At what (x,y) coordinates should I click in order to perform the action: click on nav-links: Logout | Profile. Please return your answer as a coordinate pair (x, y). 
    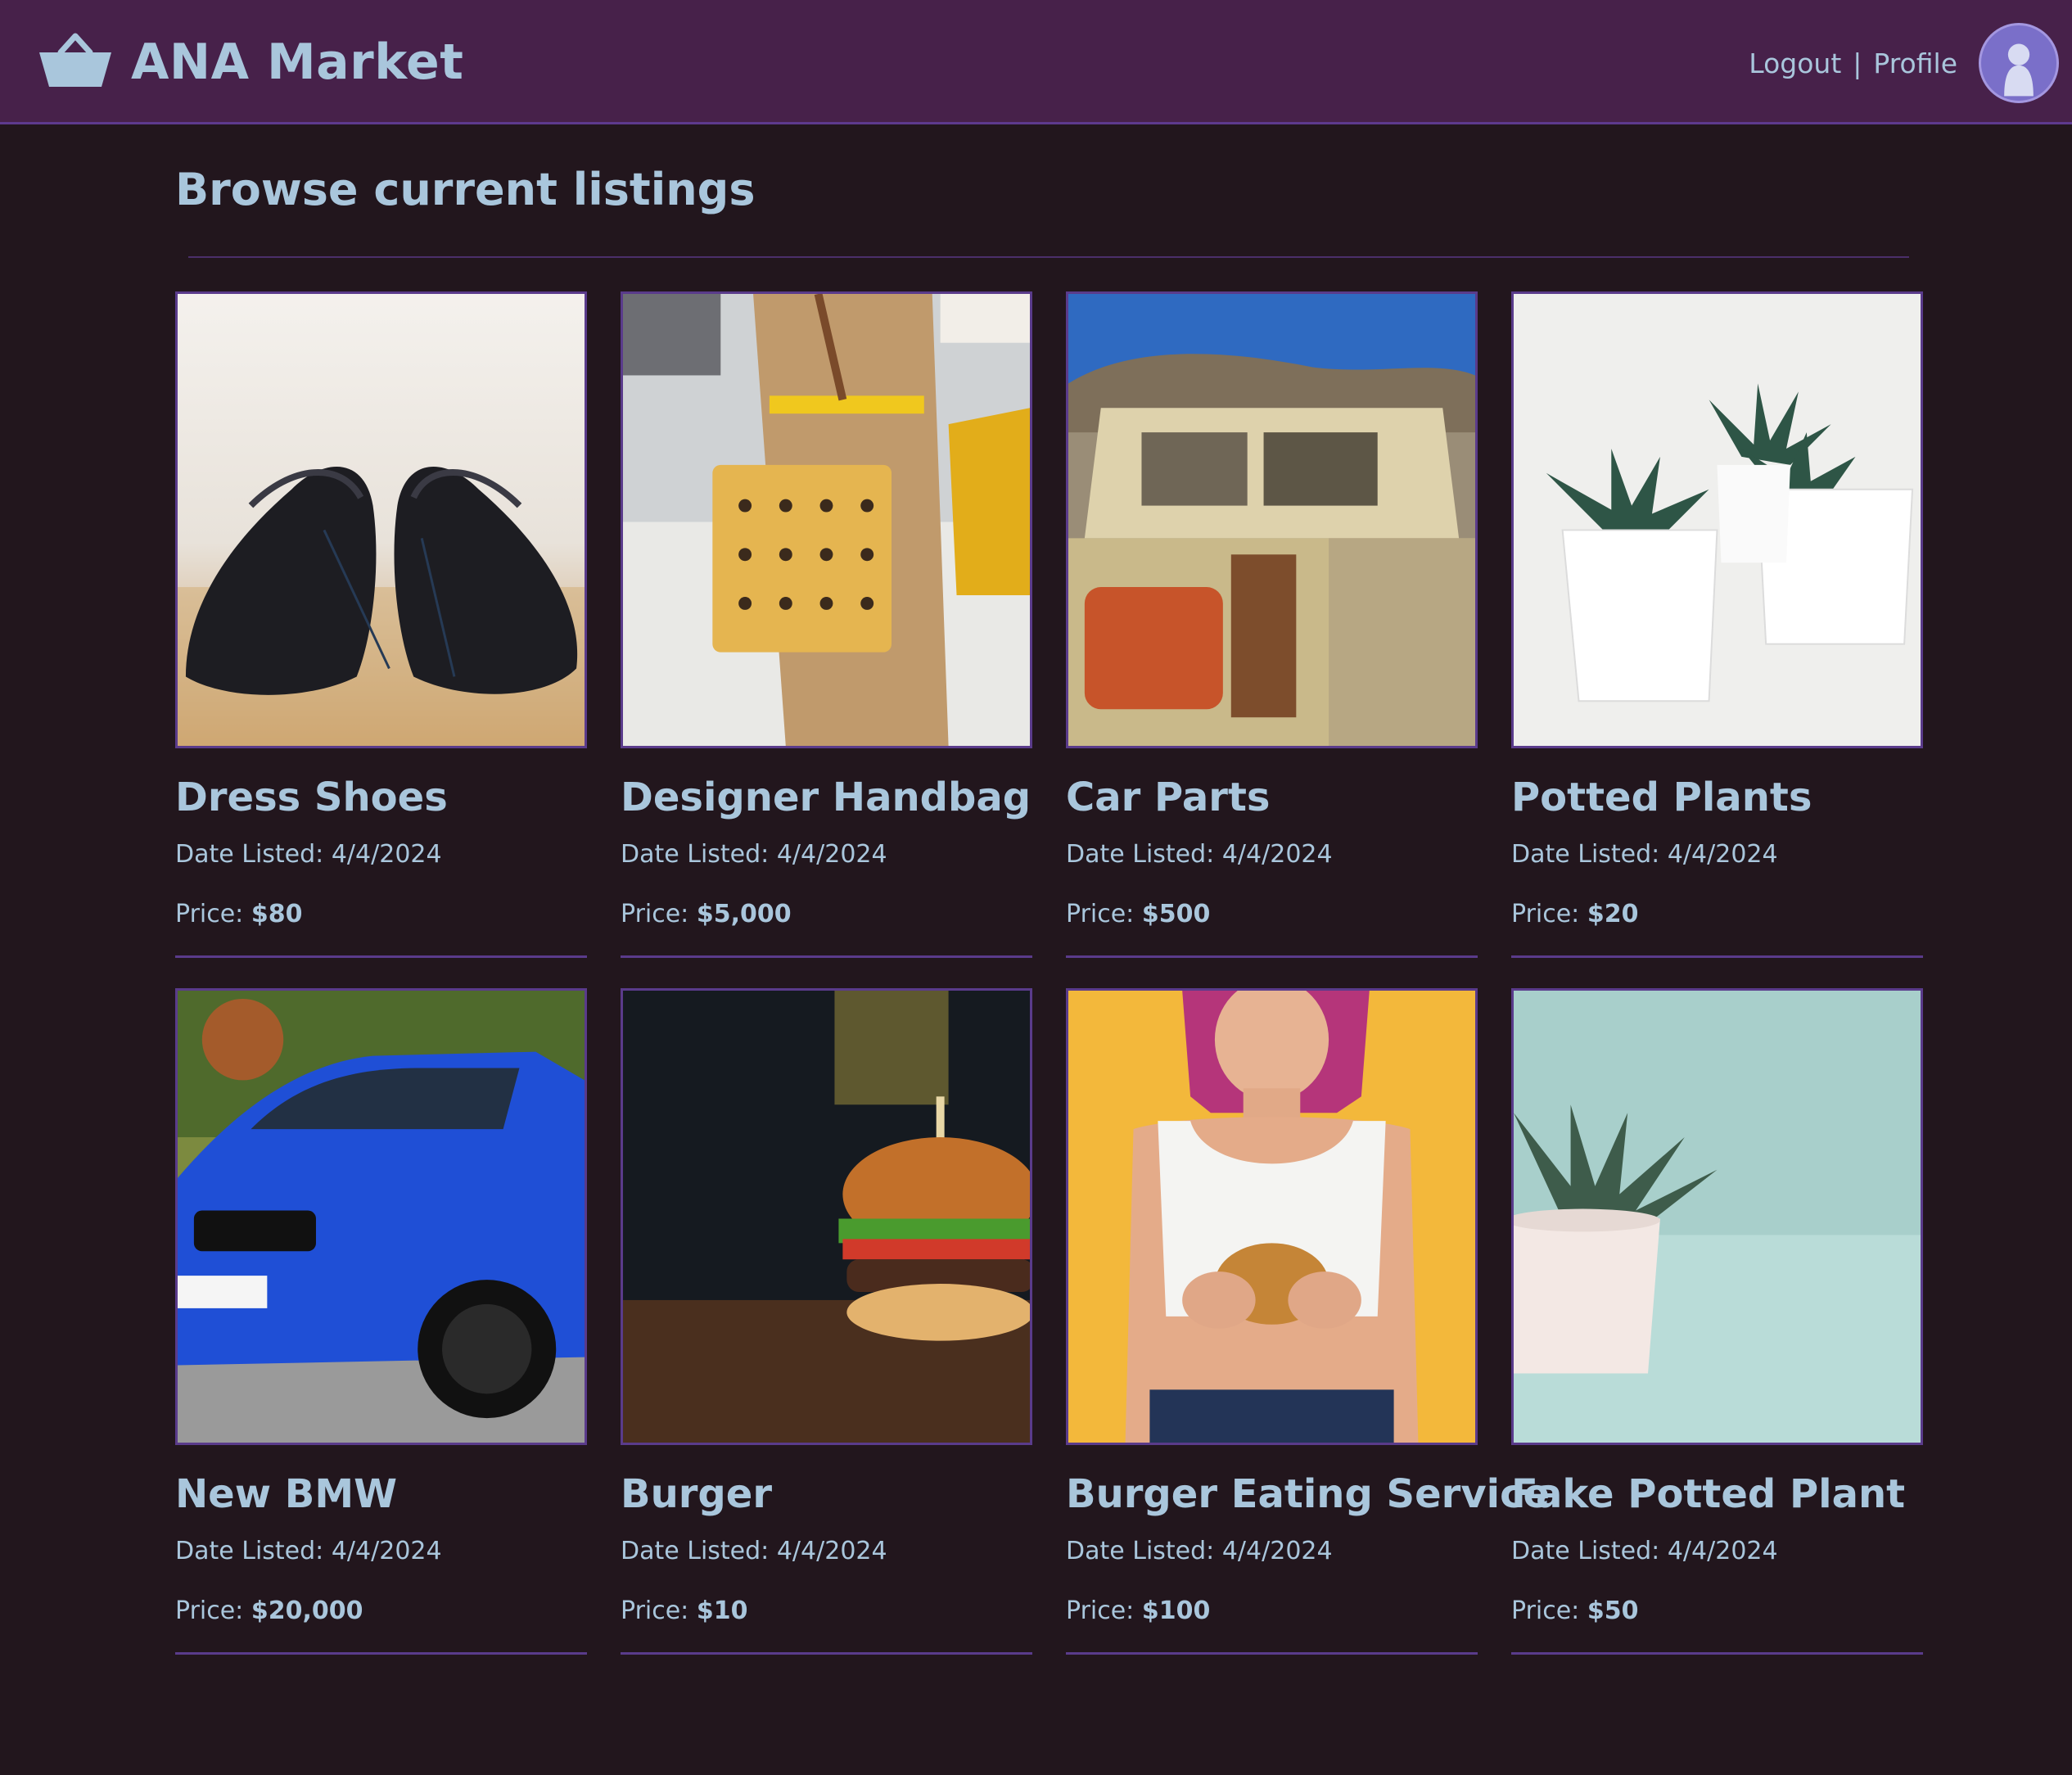
    Looking at the image, I should click on (1904, 63).